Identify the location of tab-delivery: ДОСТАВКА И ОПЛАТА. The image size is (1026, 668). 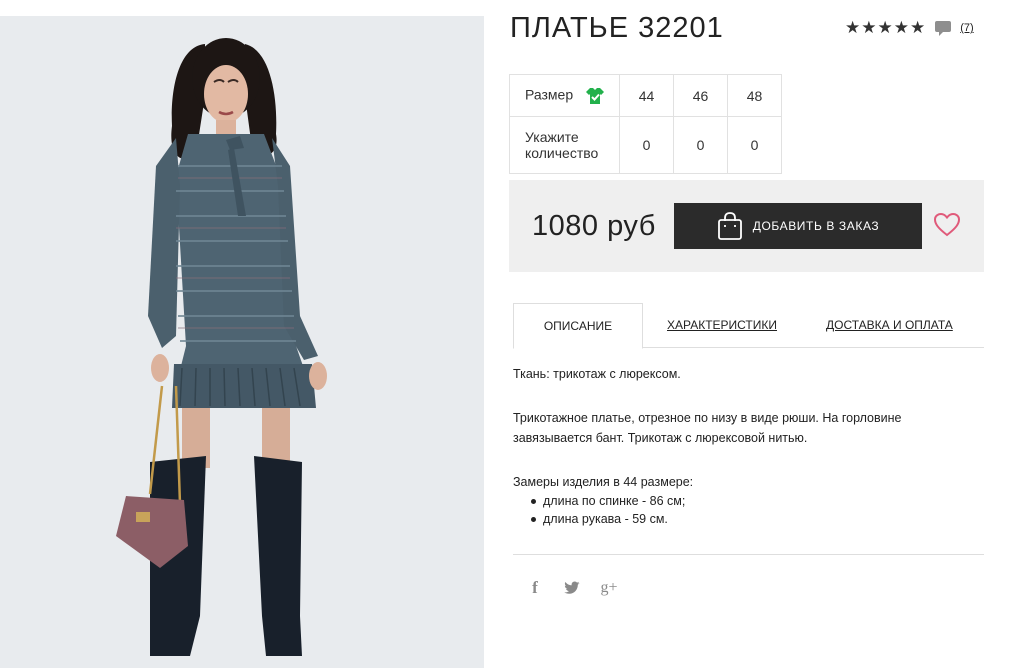
(889, 325).